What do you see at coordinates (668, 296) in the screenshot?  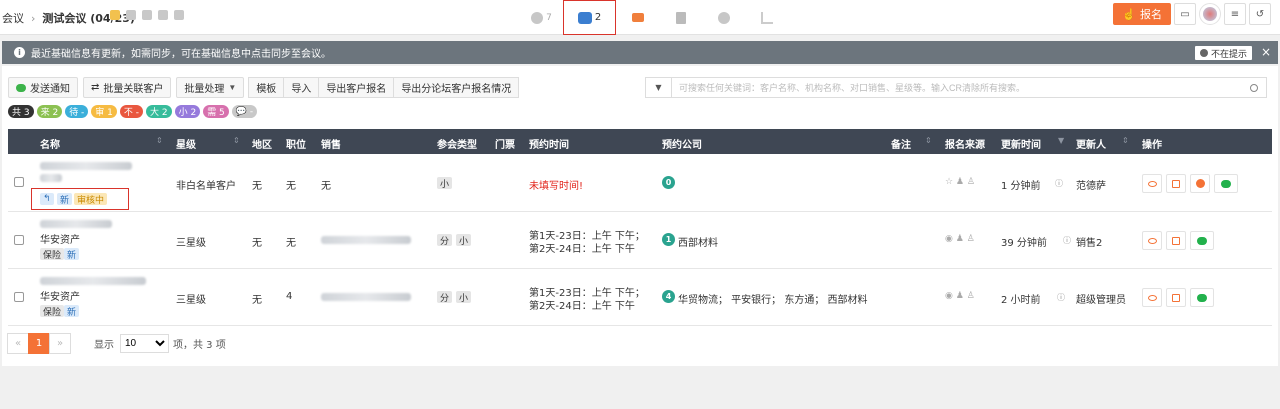 I see `company-count-badge: 4` at bounding box center [668, 296].